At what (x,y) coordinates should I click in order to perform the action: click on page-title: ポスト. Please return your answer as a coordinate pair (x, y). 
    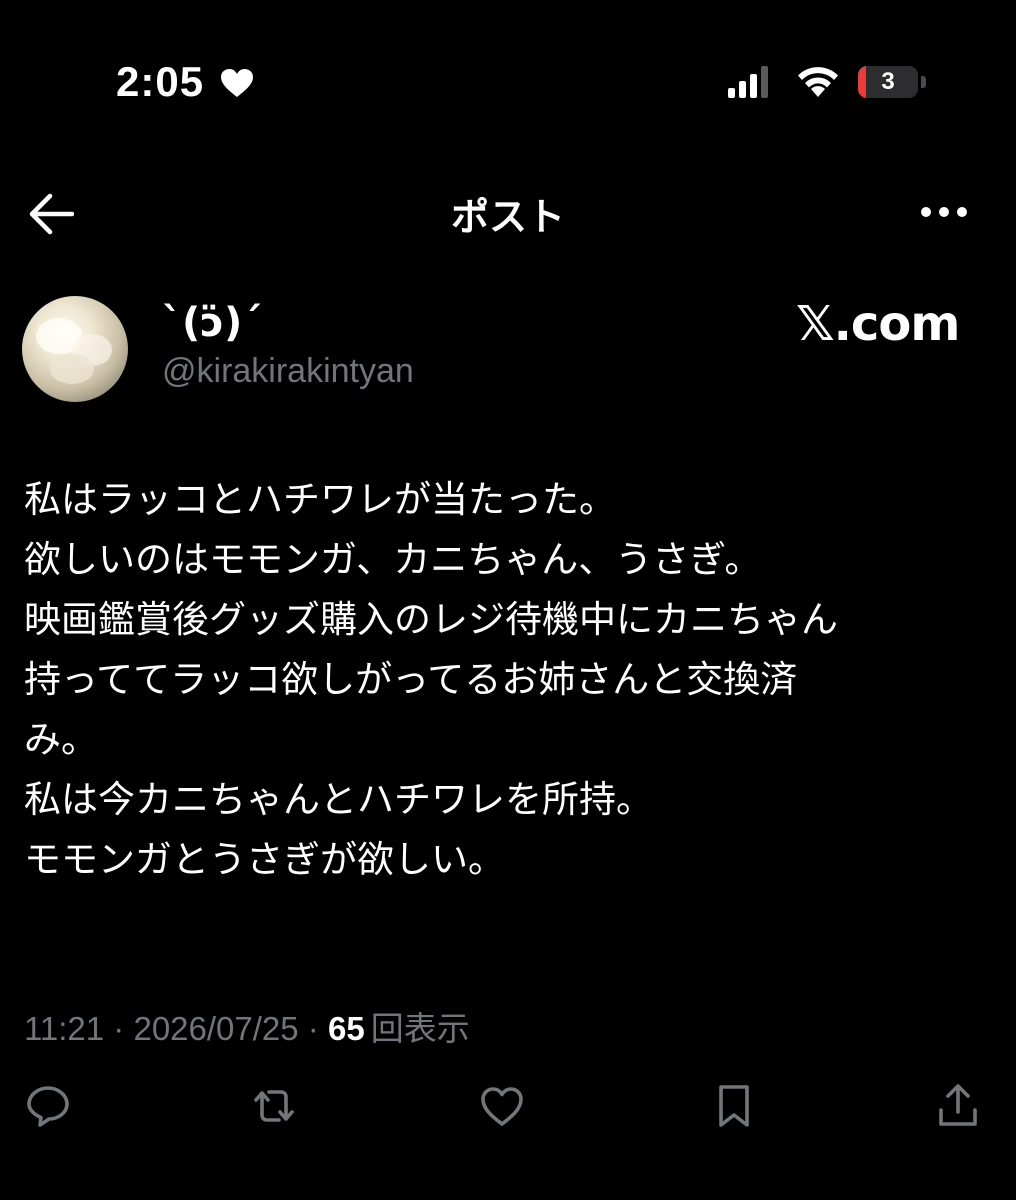
    Looking at the image, I should click on (507, 218).